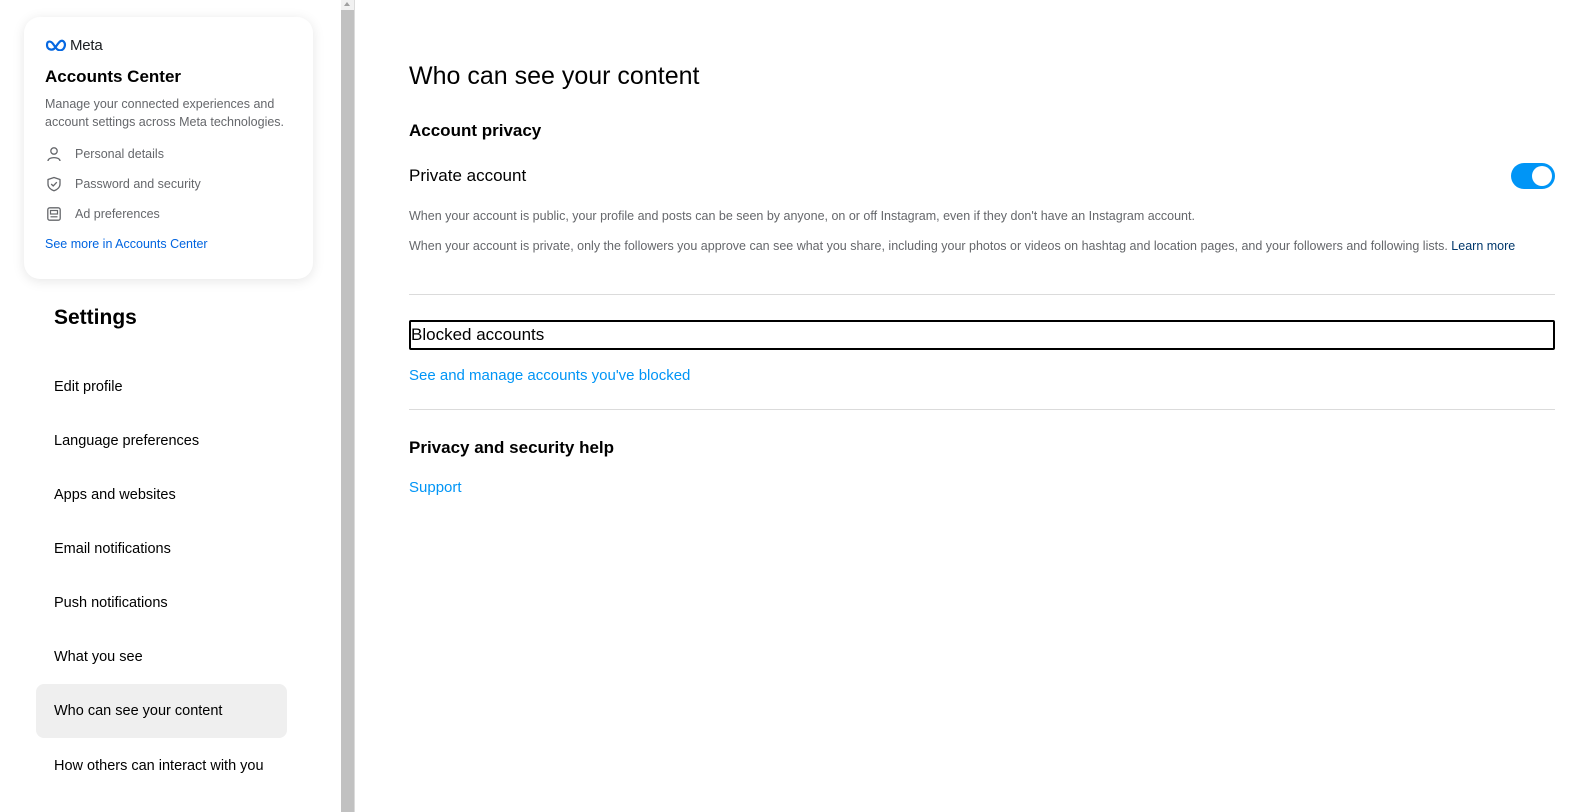 The width and height of the screenshot is (1593, 812). Describe the element at coordinates (354, 406) in the screenshot. I see `sidebar-divider` at that location.